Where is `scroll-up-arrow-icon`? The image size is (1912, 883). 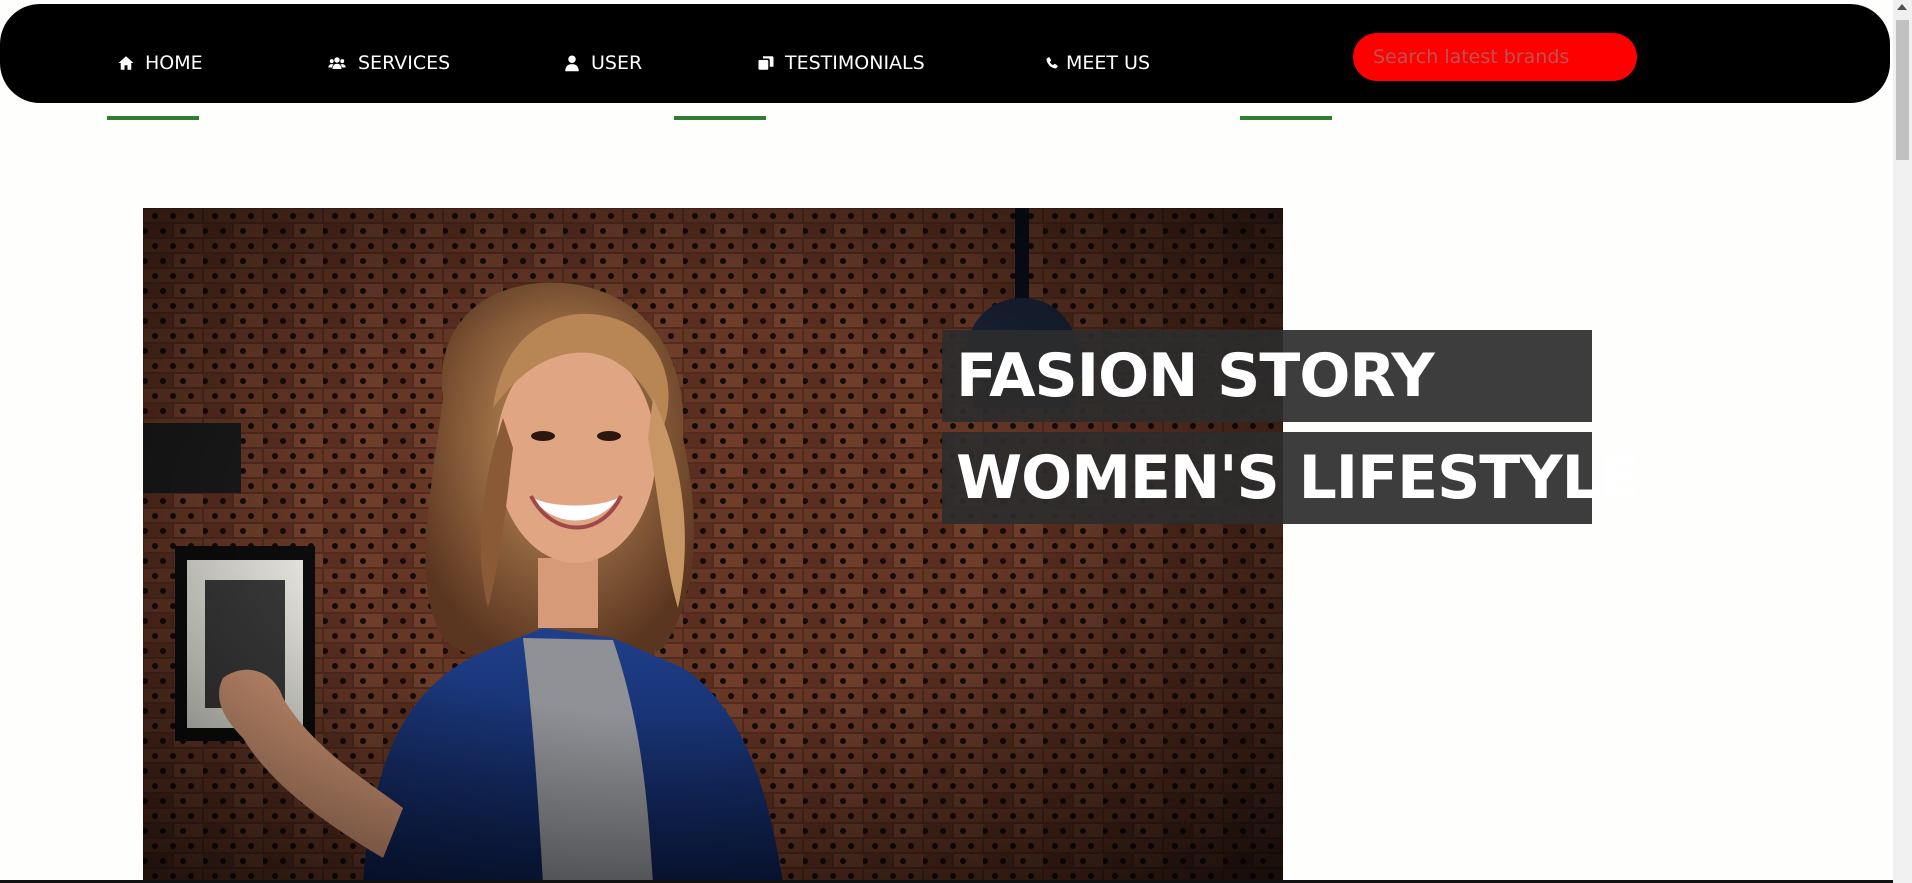
scroll-up-arrow-icon is located at coordinates (1902, 7).